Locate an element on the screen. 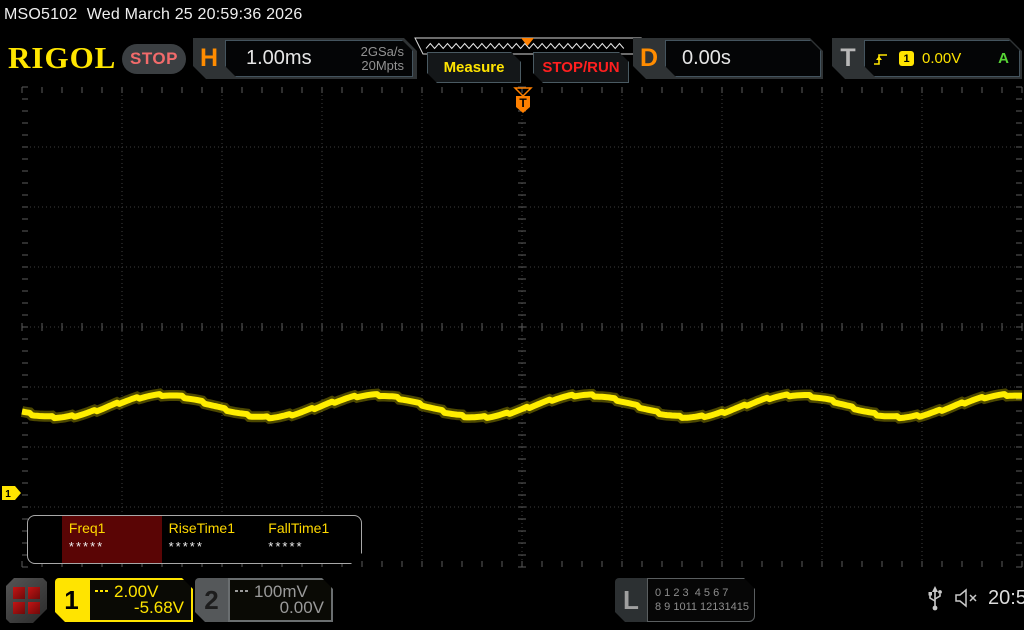 The width and height of the screenshot is (1024, 630). logic-analyzer-control: L 0 1 2 3 4 5 6 7 8 9 1011 12131415 is located at coordinates (685, 600).